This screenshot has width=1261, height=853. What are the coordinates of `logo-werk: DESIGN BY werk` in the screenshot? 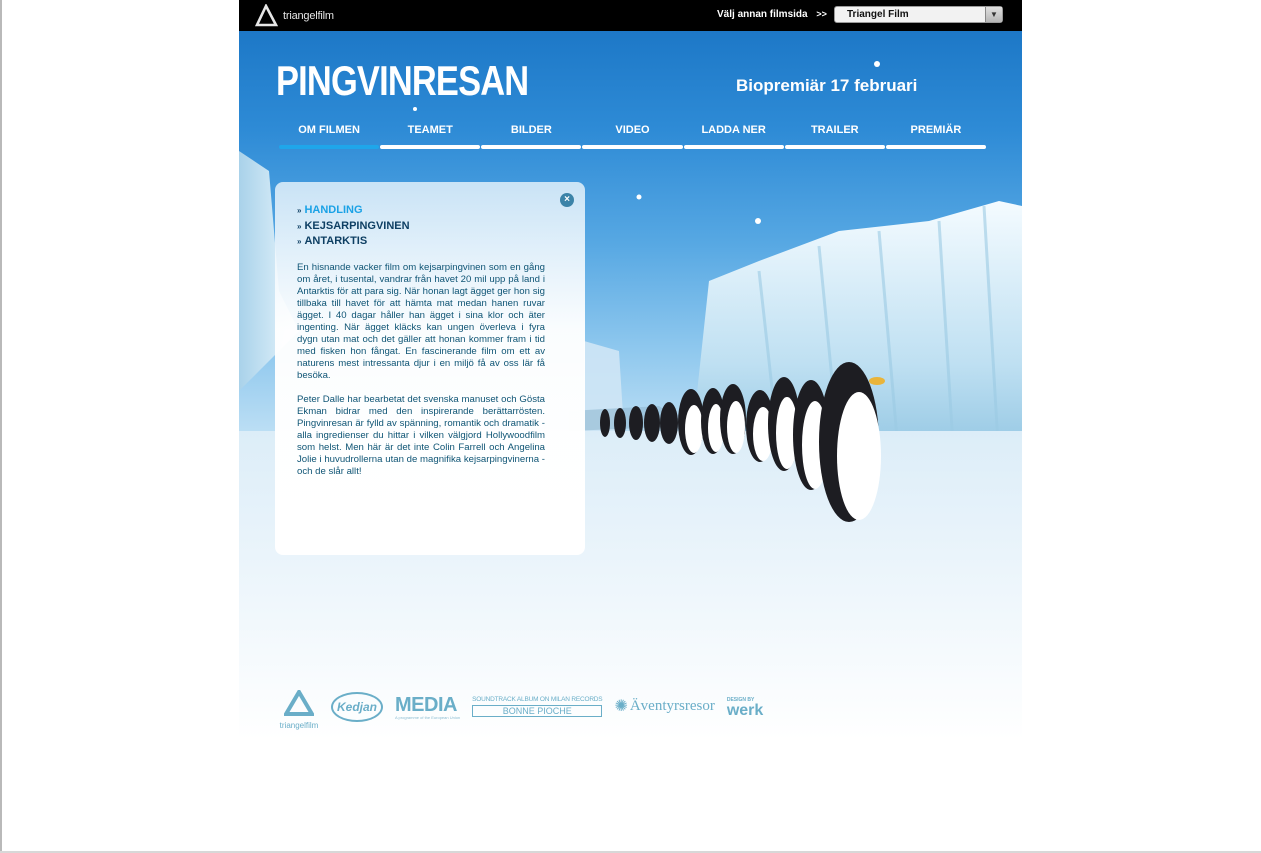 It's located at (745, 708).